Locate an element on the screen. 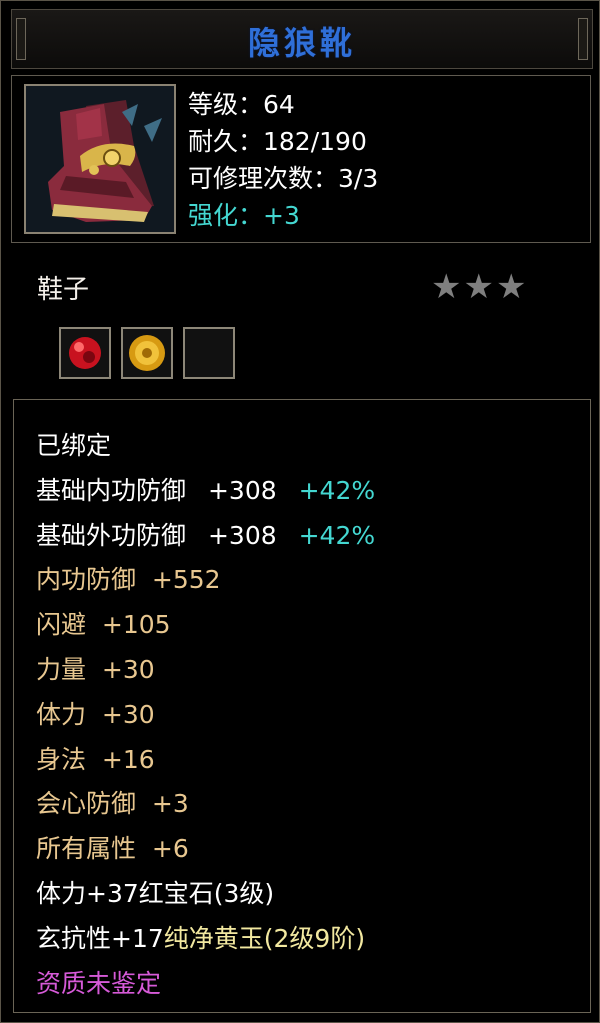 The image size is (600, 1023). attribute-line: 闪避 +105 is located at coordinates (103, 625).